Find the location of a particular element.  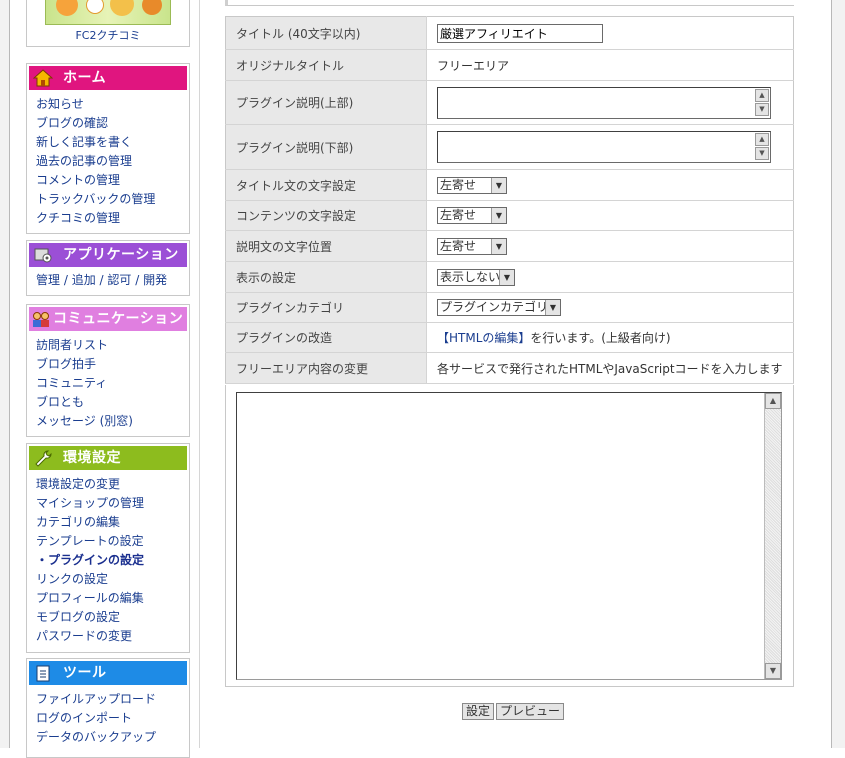

title-input is located at coordinates (520, 33).